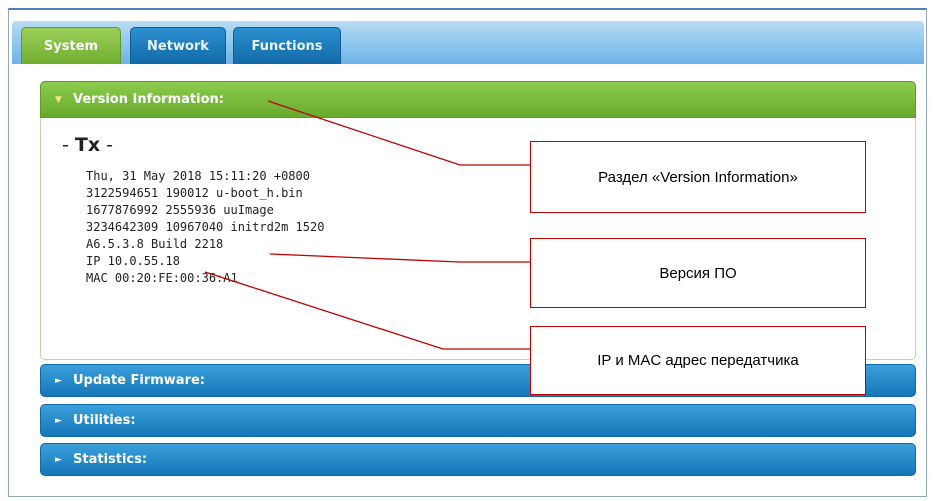 Image resolution: width=935 pixels, height=501 pixels. What do you see at coordinates (133, 261) in the screenshot?
I see `info-ip: IP 10.0.55.18` at bounding box center [133, 261].